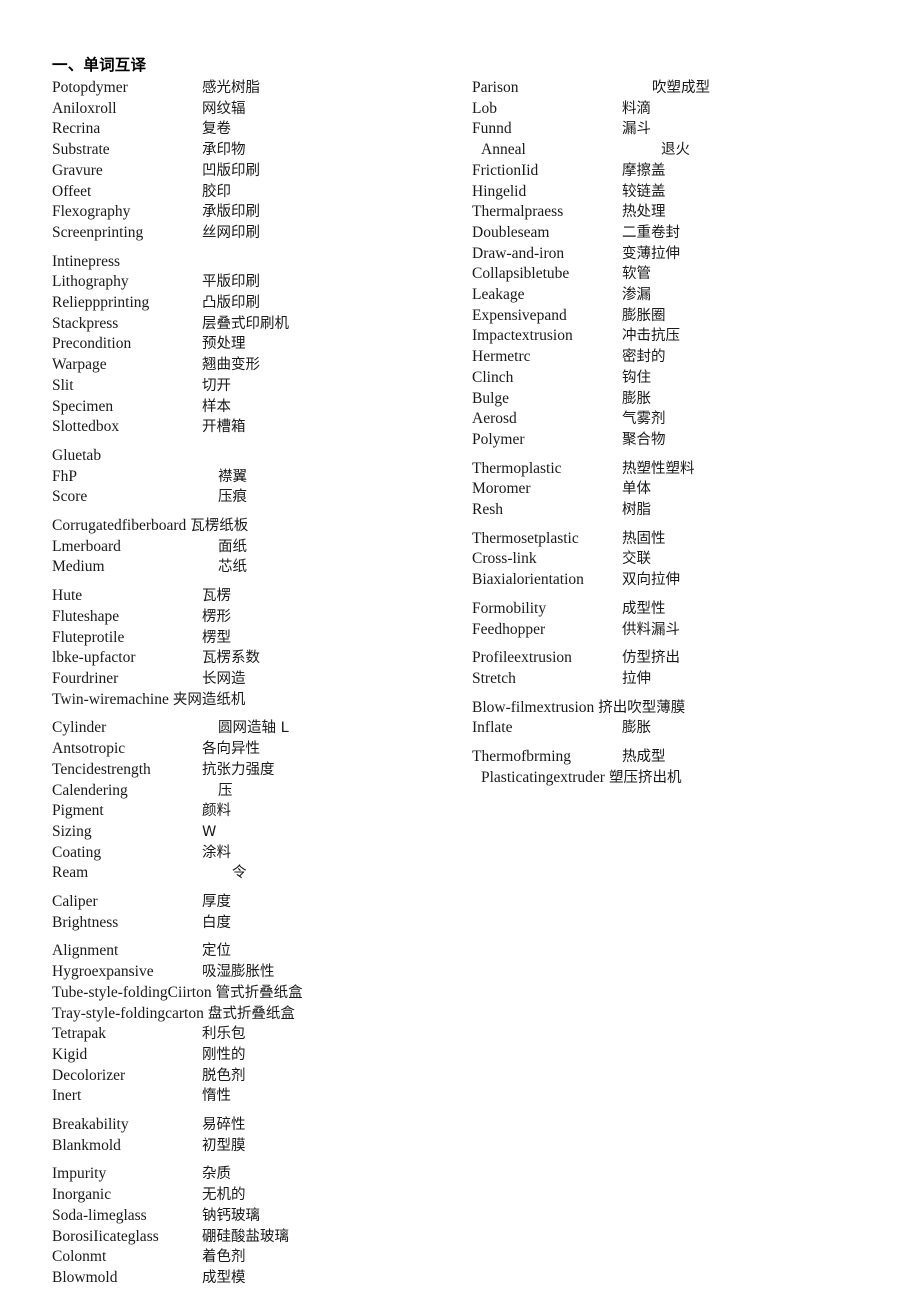  What do you see at coordinates (231, 303) in the screenshot?
I see `entry-gloss: 凸版印刷` at bounding box center [231, 303].